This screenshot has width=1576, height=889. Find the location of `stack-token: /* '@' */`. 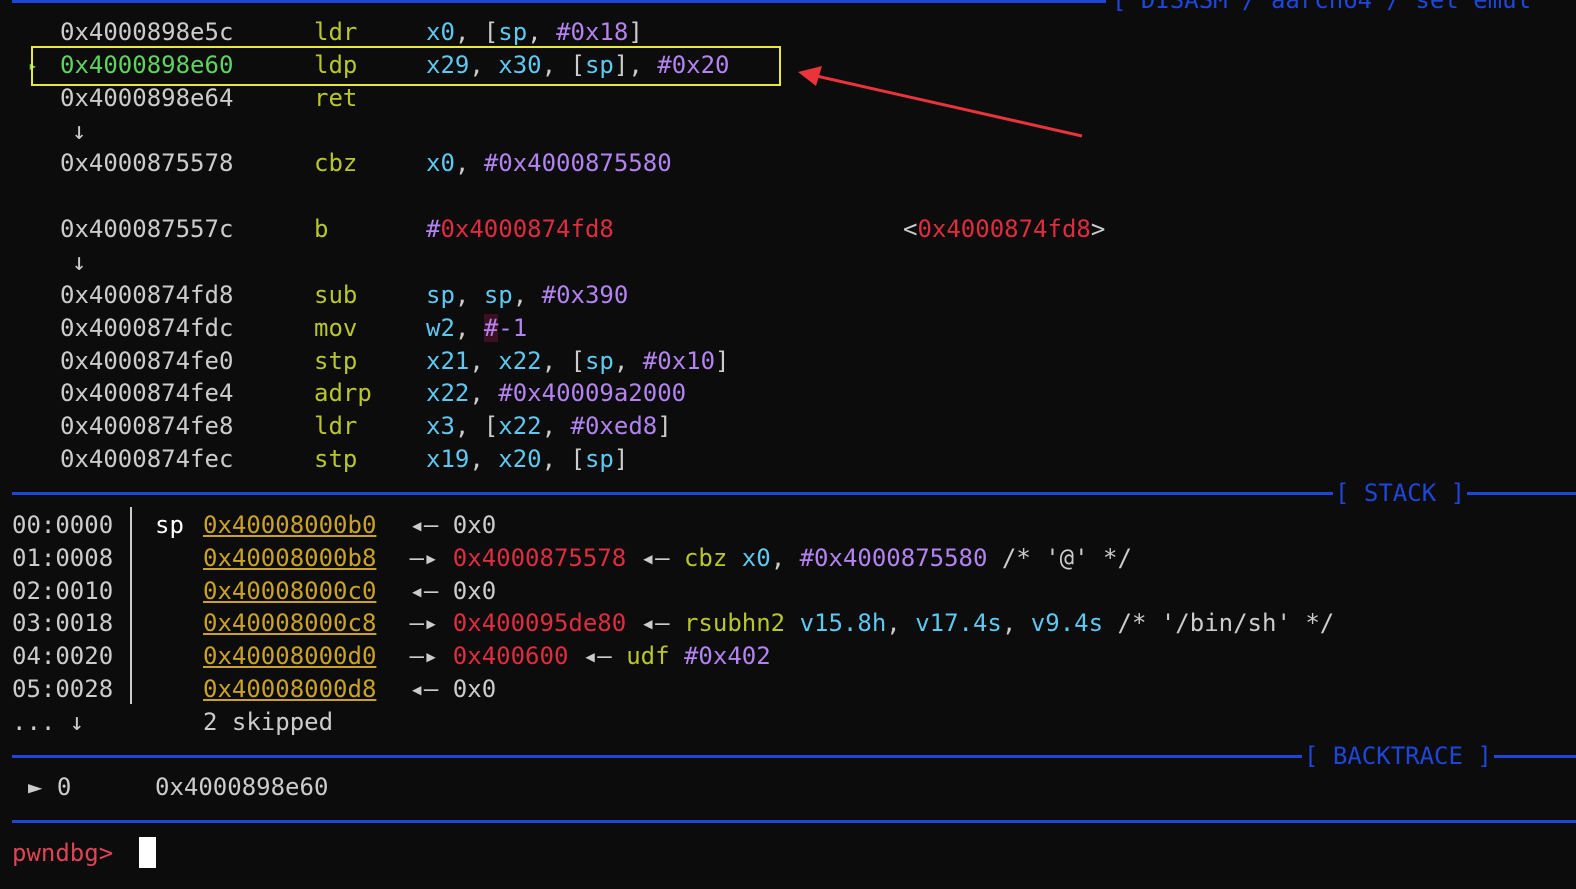

stack-token: /* '@' */ is located at coordinates (1059, 557).